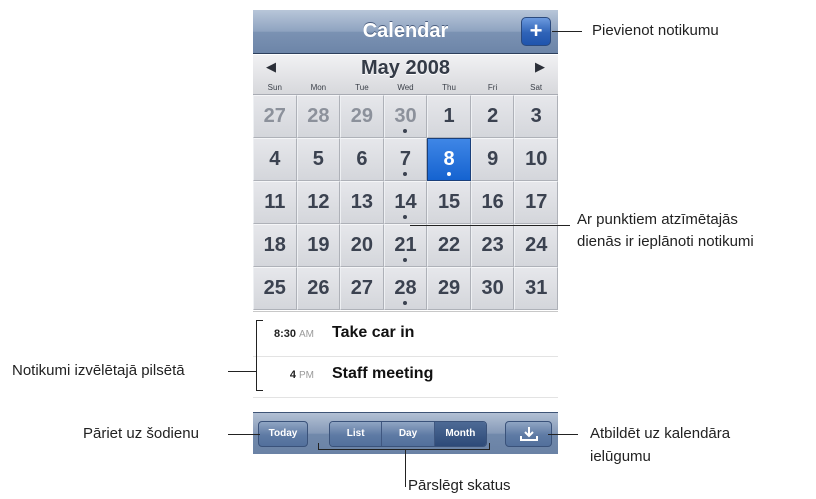 The height and width of the screenshot is (499, 816). Describe the element at coordinates (259, 320) in the screenshot. I see `callout-bracket-top` at that location.